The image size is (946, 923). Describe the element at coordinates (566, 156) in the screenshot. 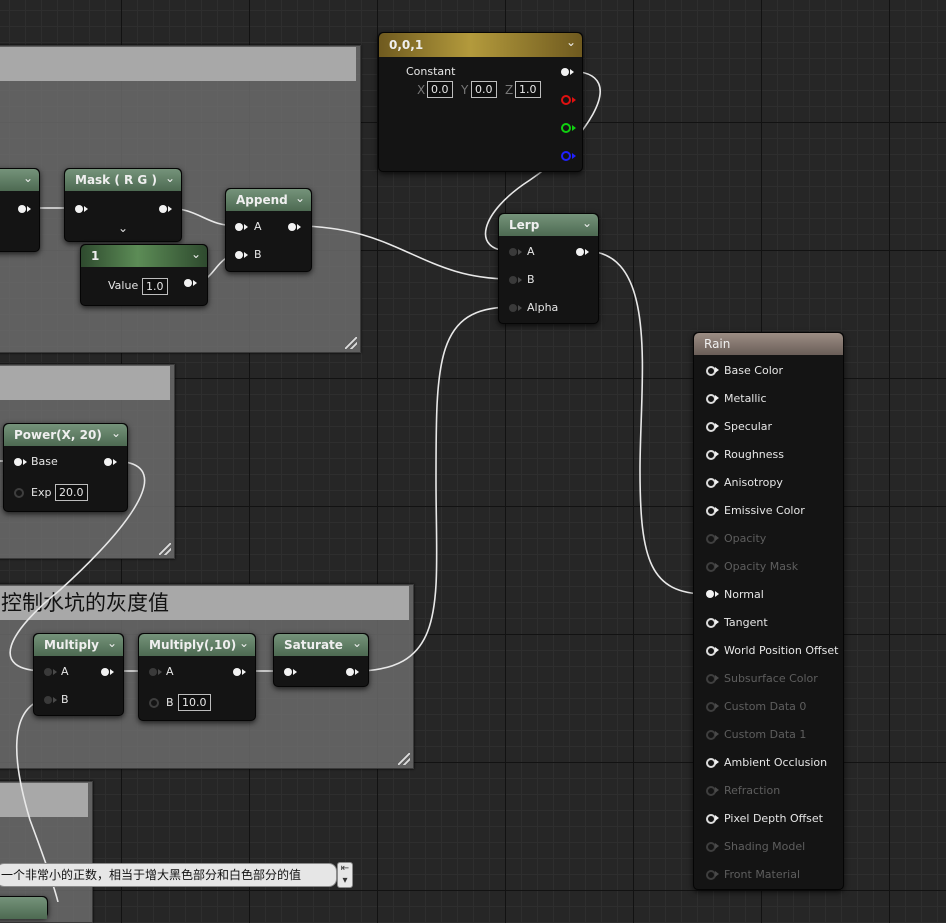

I see `output-pin-b` at that location.